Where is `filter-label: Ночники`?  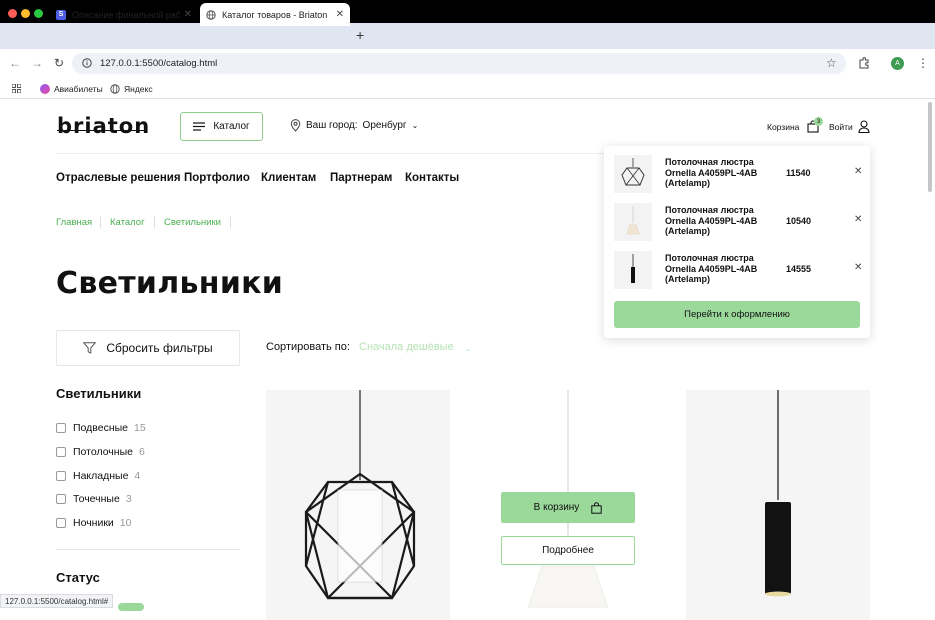 filter-label: Ночники is located at coordinates (93, 523).